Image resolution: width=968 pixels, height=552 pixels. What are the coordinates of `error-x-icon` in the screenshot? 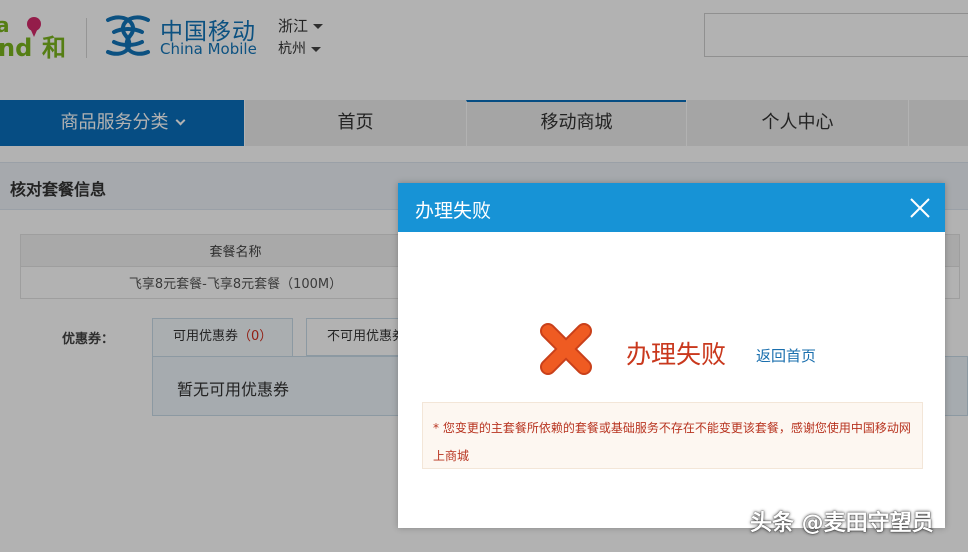 It's located at (566, 349).